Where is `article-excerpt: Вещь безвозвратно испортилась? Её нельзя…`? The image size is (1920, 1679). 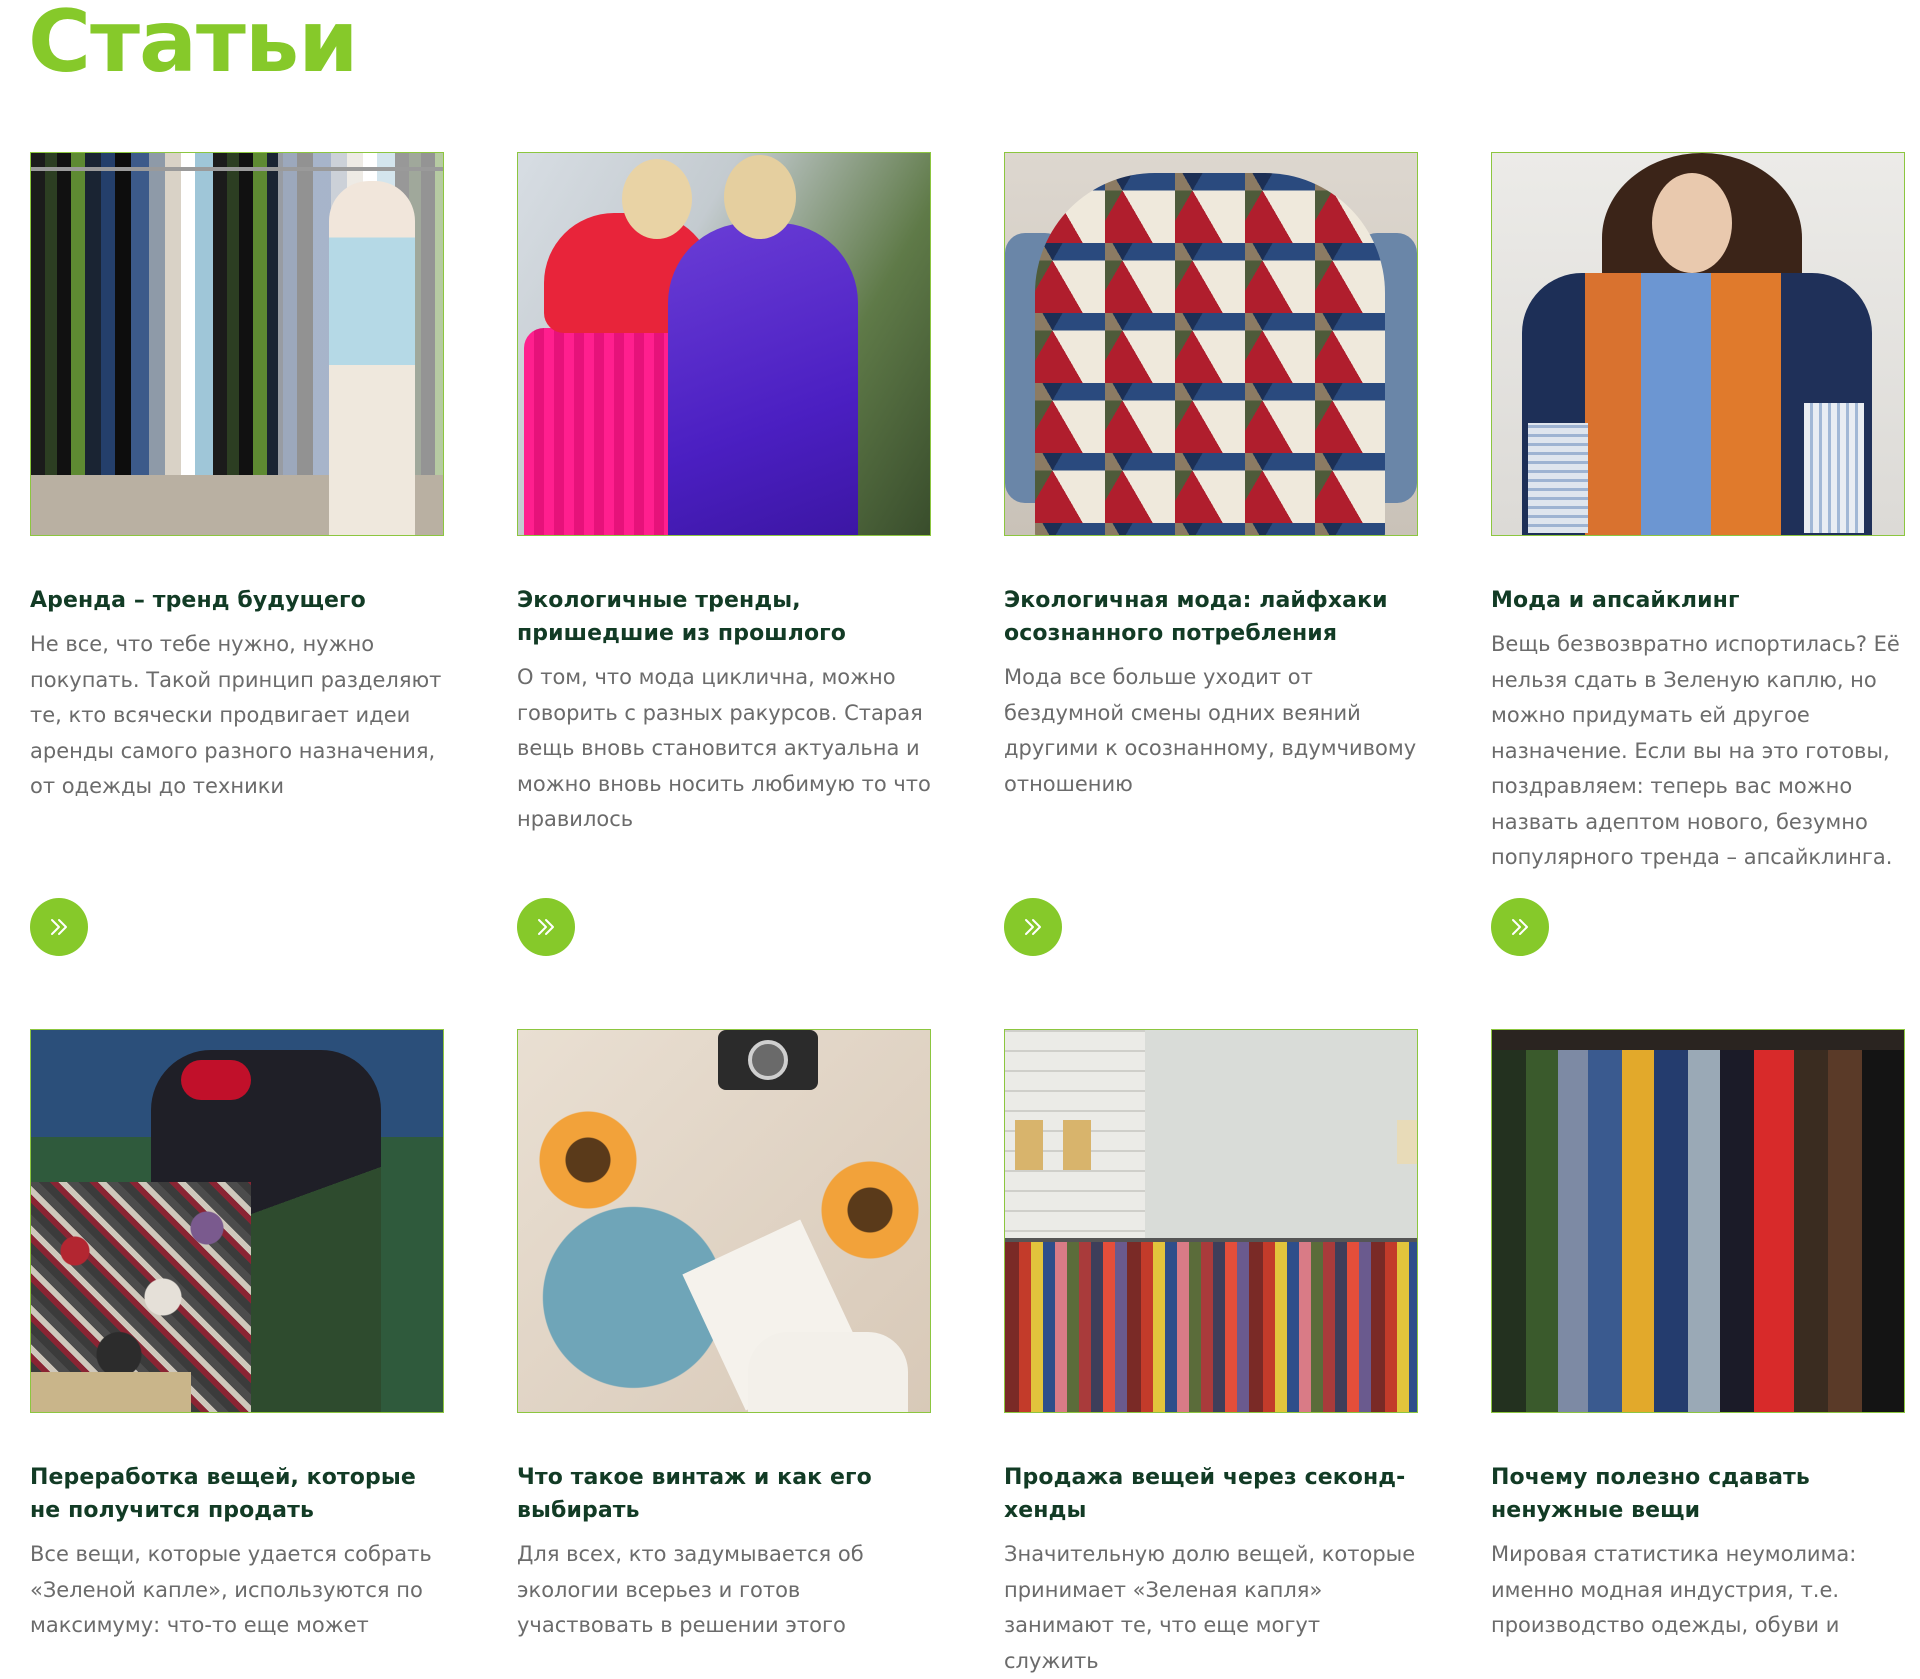 article-excerpt: Вещь безвозвратно испортилась? Её нельзя… is located at coordinates (1695, 750).